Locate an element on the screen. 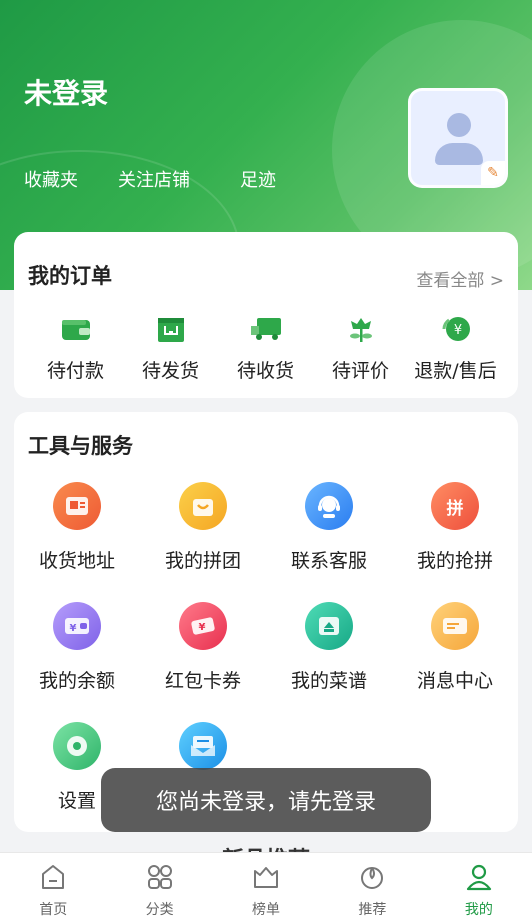 This screenshot has width=532, height=924. tool-coupon: ¥ 红包卡券 is located at coordinates (203, 647).